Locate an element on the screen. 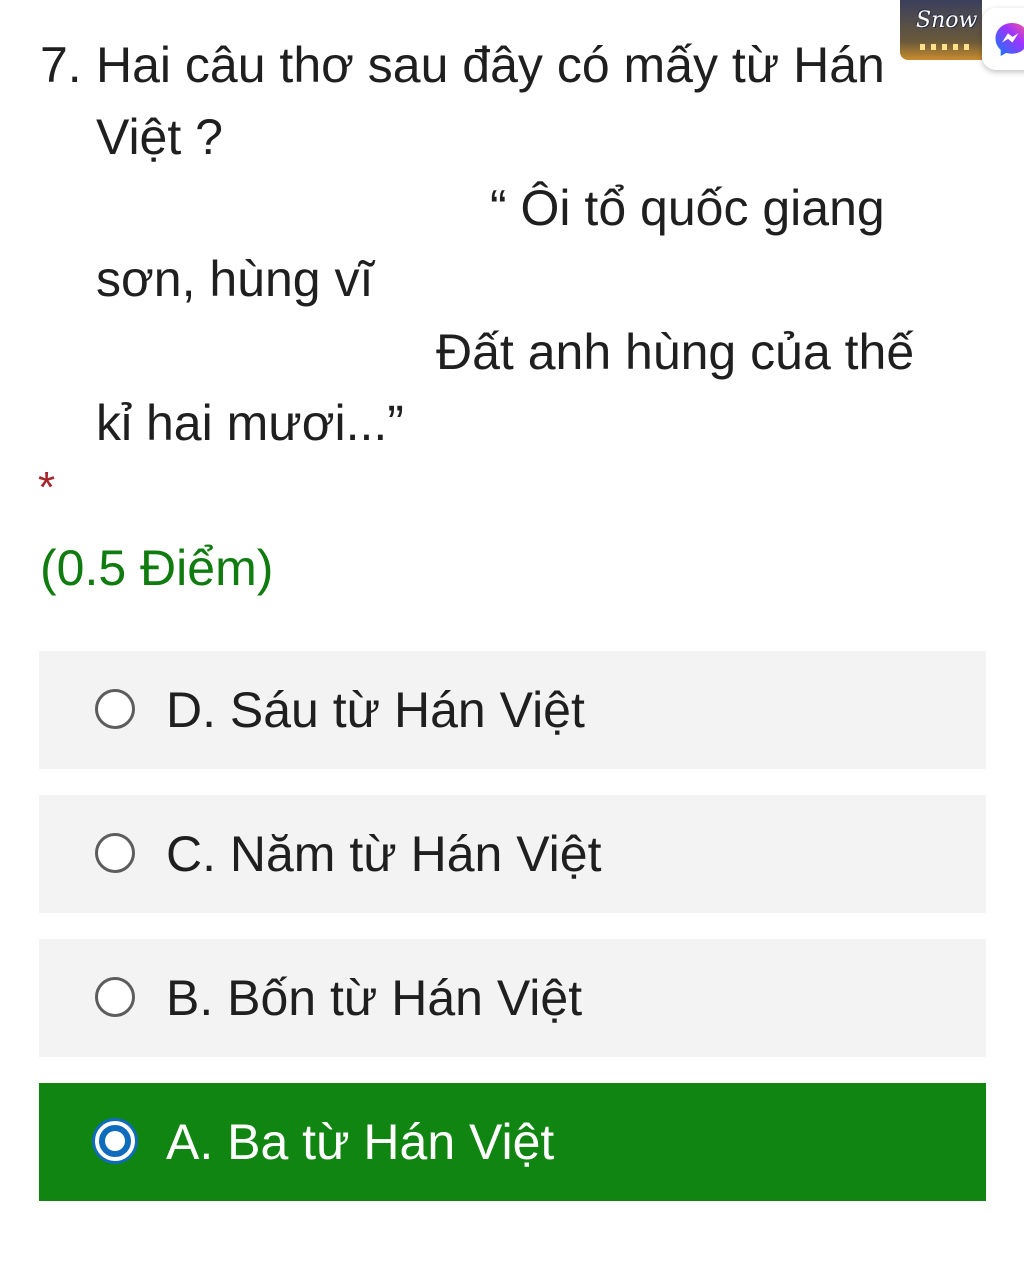  option-label: A. Ba từ Hán Việt is located at coordinates (360, 1142).